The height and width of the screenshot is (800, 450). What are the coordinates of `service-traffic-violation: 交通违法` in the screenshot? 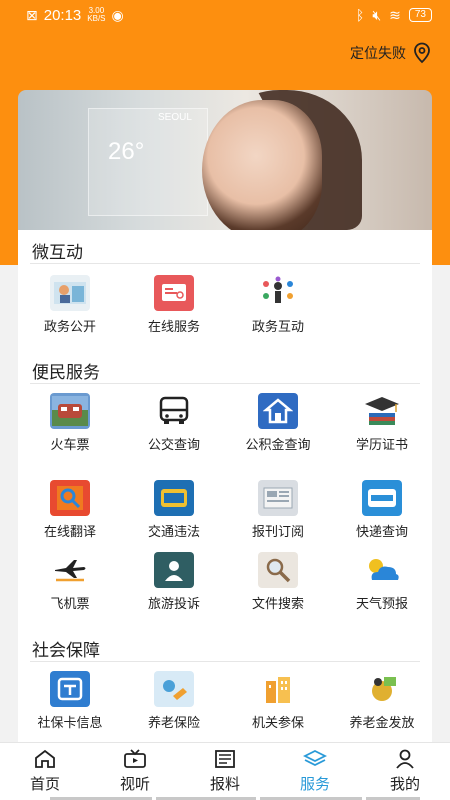 It's located at (174, 510).